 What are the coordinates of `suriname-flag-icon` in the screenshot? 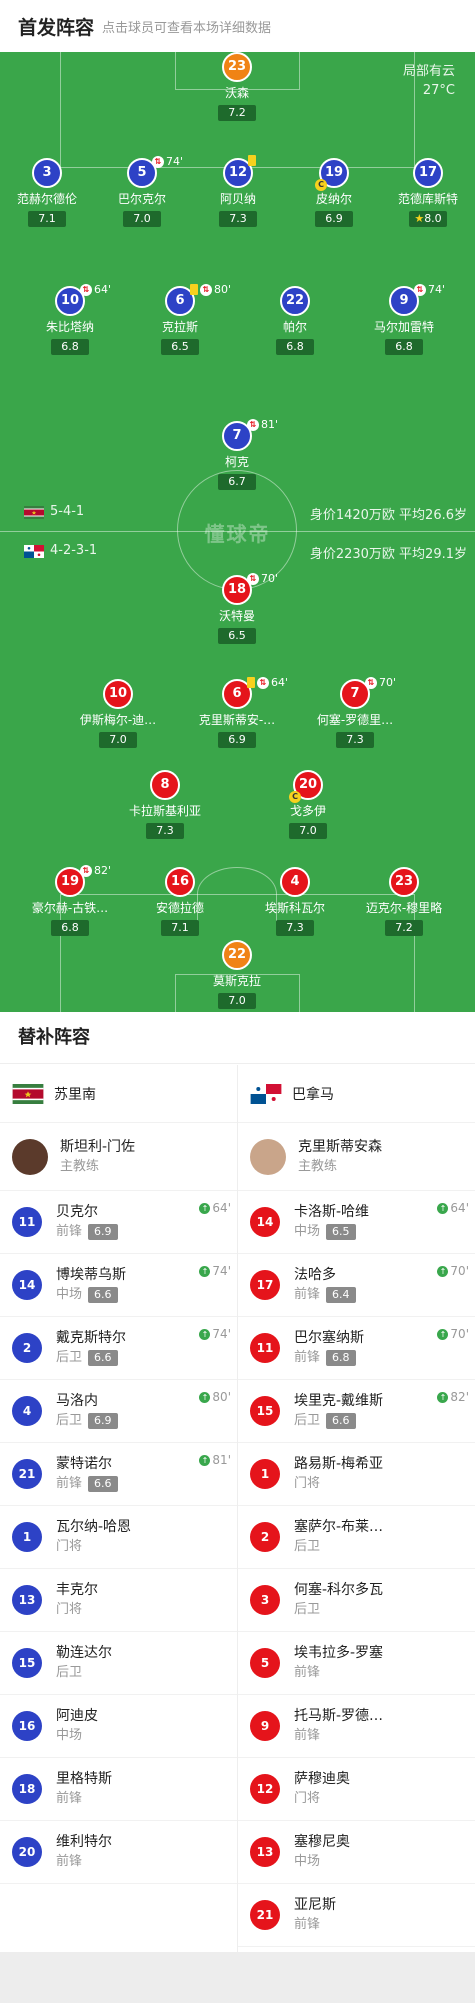 It's located at (34, 512).